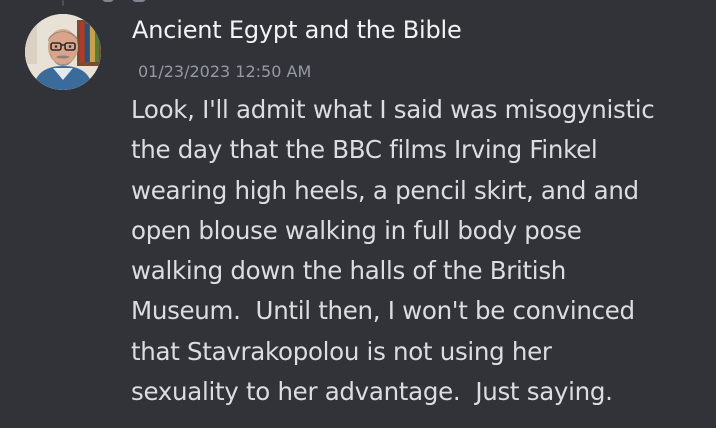 This screenshot has width=716, height=428. Describe the element at coordinates (349, 271) in the screenshot. I see `message-line: walking down the halls of the British` at that location.